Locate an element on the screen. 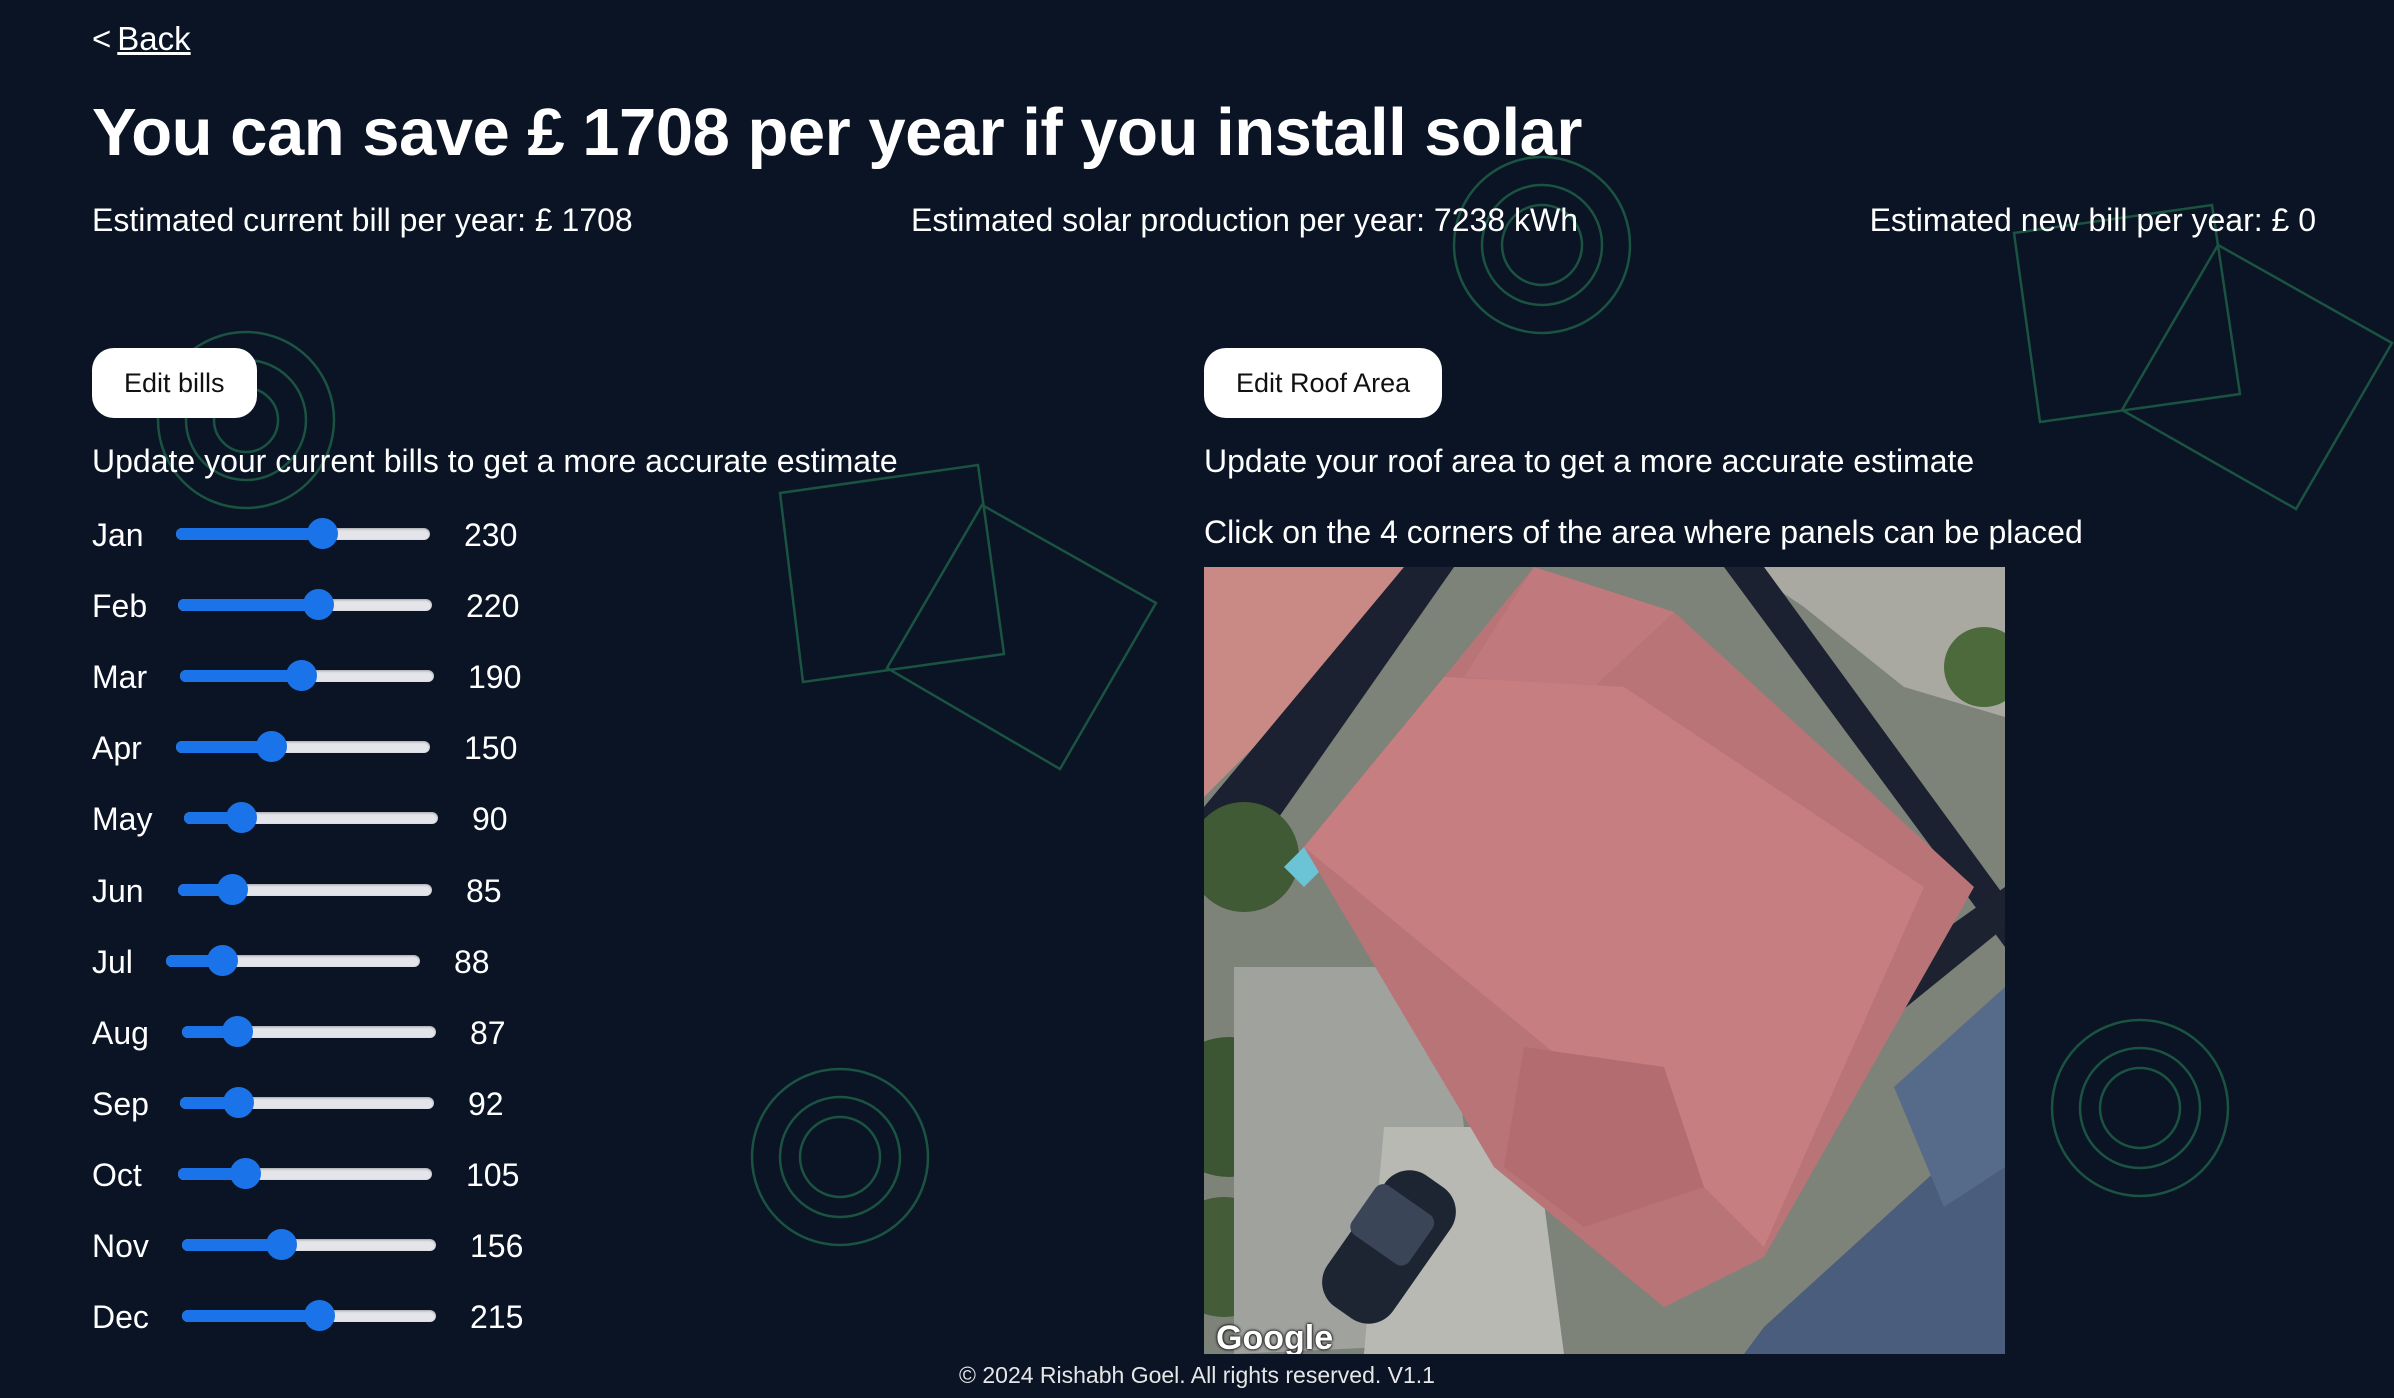 The image size is (2394, 1398). back-link-container: < Back is located at coordinates (141, 39).